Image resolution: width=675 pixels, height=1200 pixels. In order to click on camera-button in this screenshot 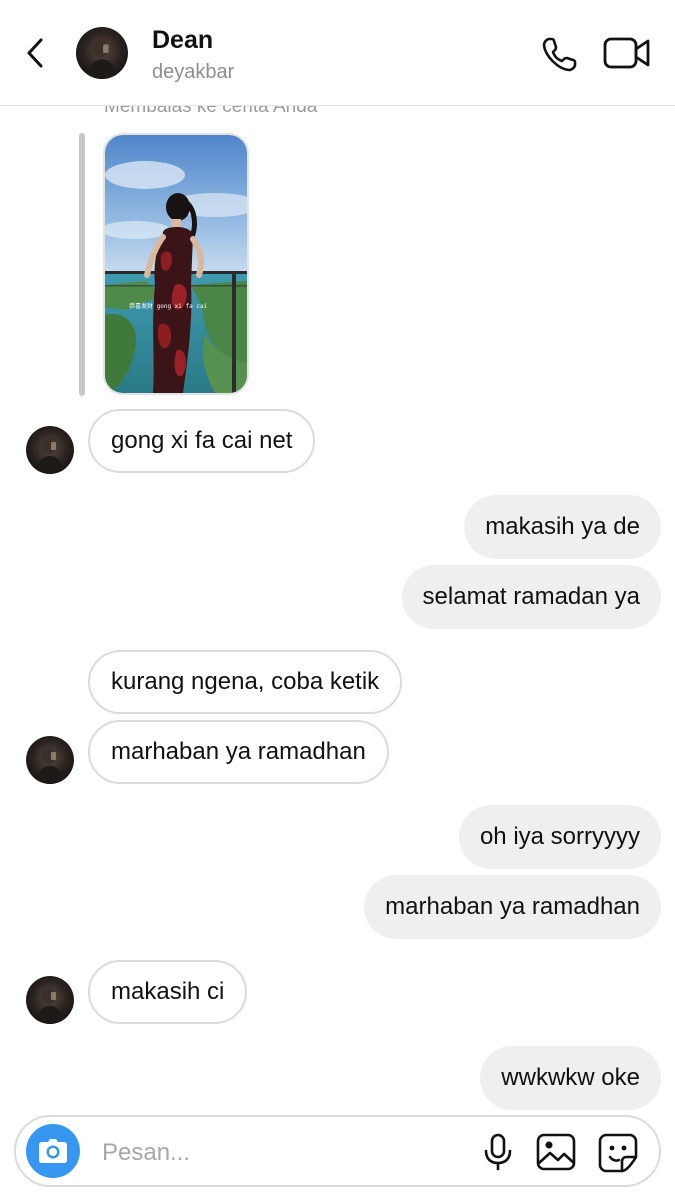, I will do `click(53, 1151)`.